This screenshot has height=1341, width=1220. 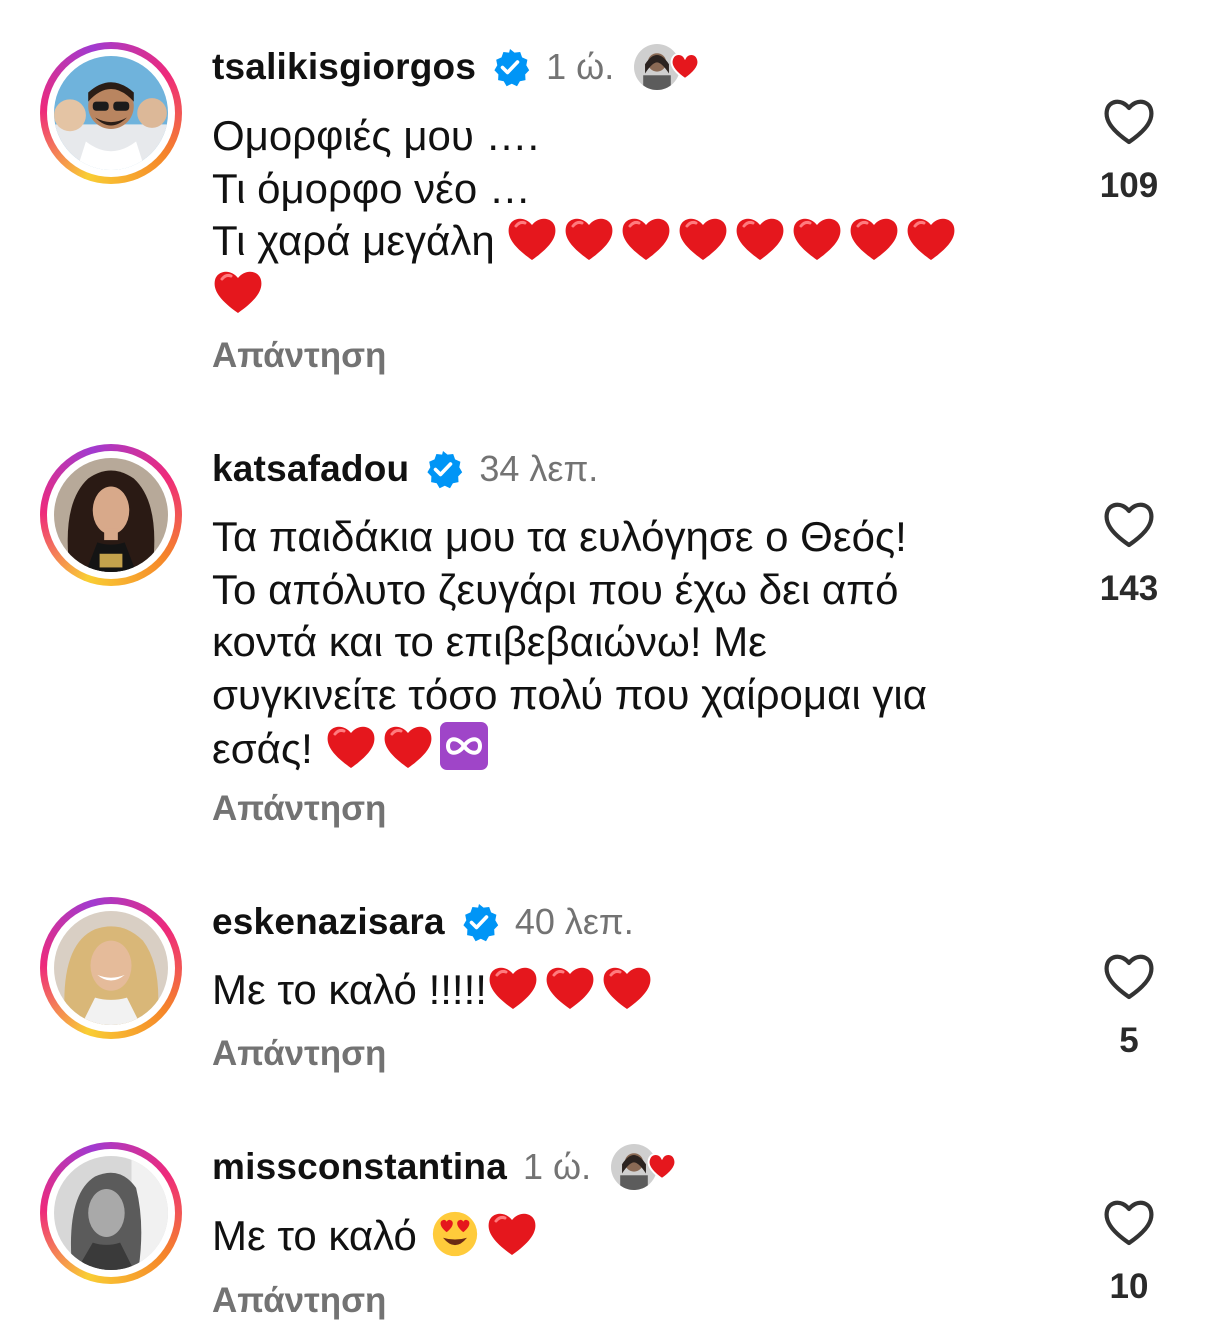 What do you see at coordinates (454, 1234) in the screenshot?
I see `heart-eyes-face-emoji-icon` at bounding box center [454, 1234].